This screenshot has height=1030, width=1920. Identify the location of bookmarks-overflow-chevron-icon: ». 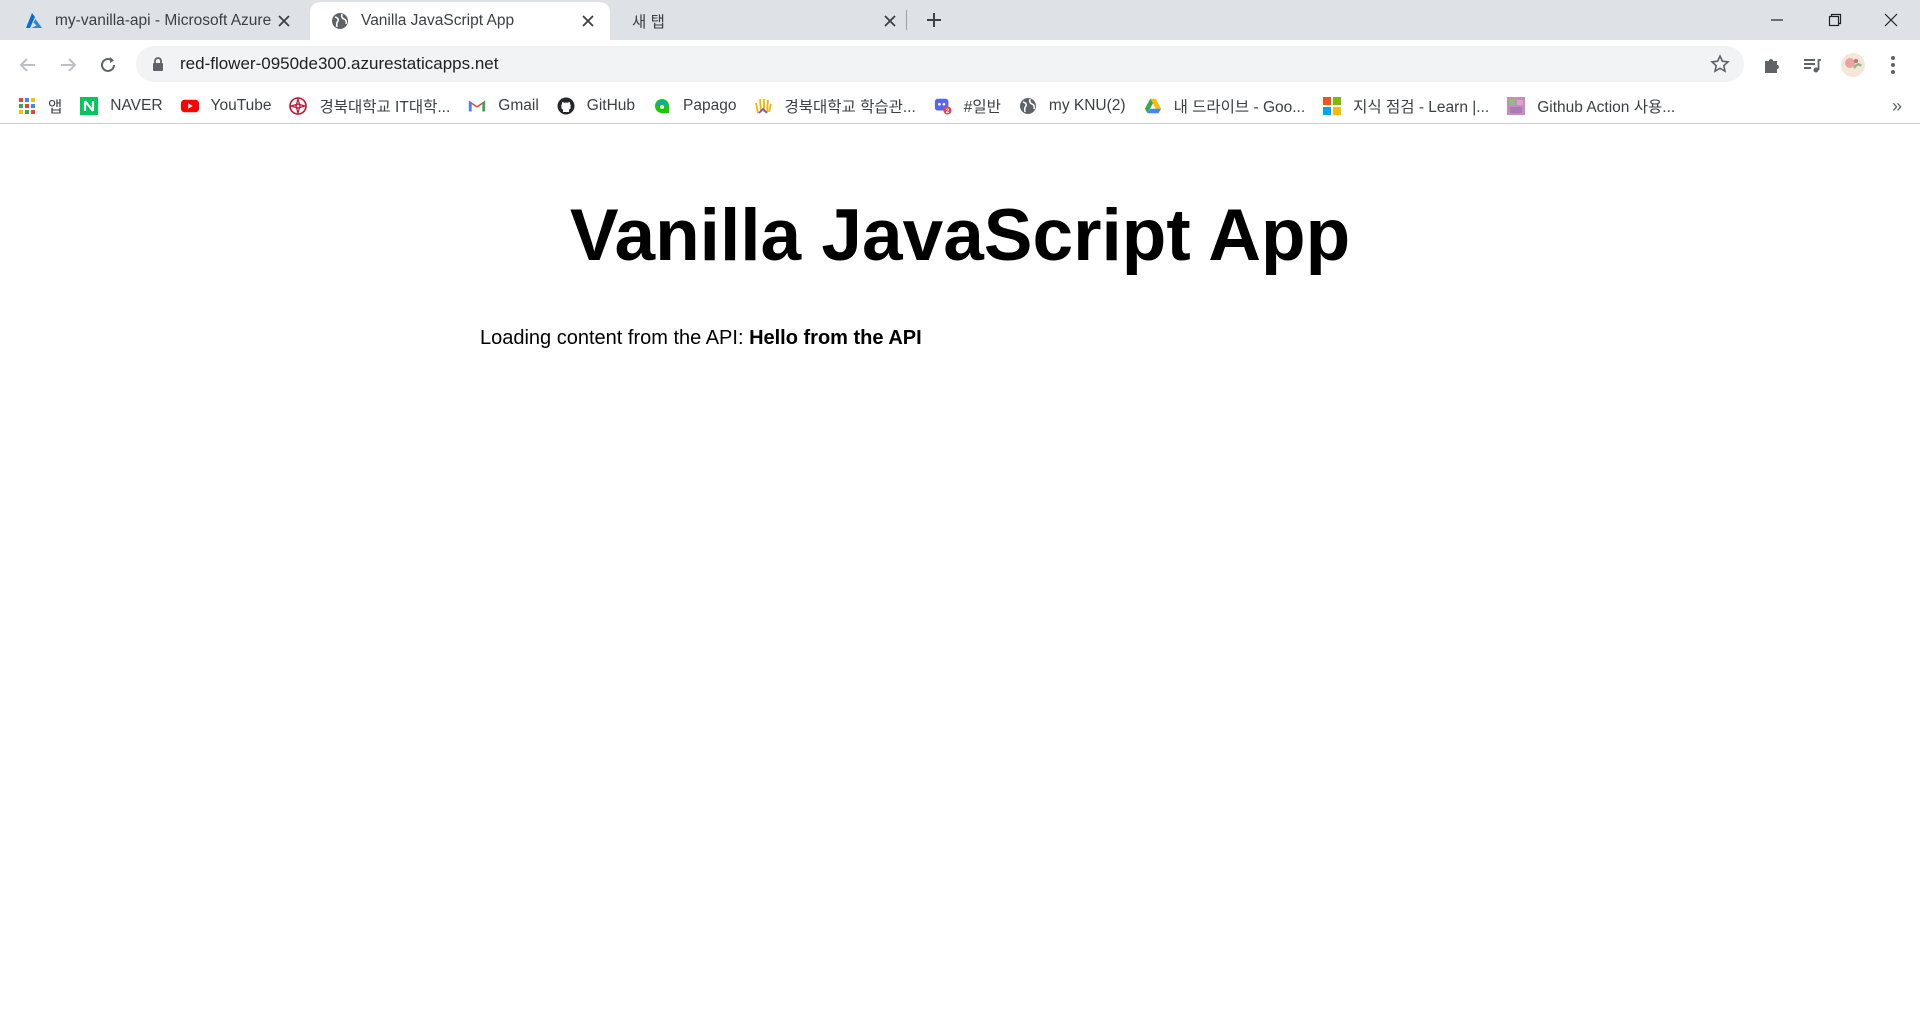
(1897, 106).